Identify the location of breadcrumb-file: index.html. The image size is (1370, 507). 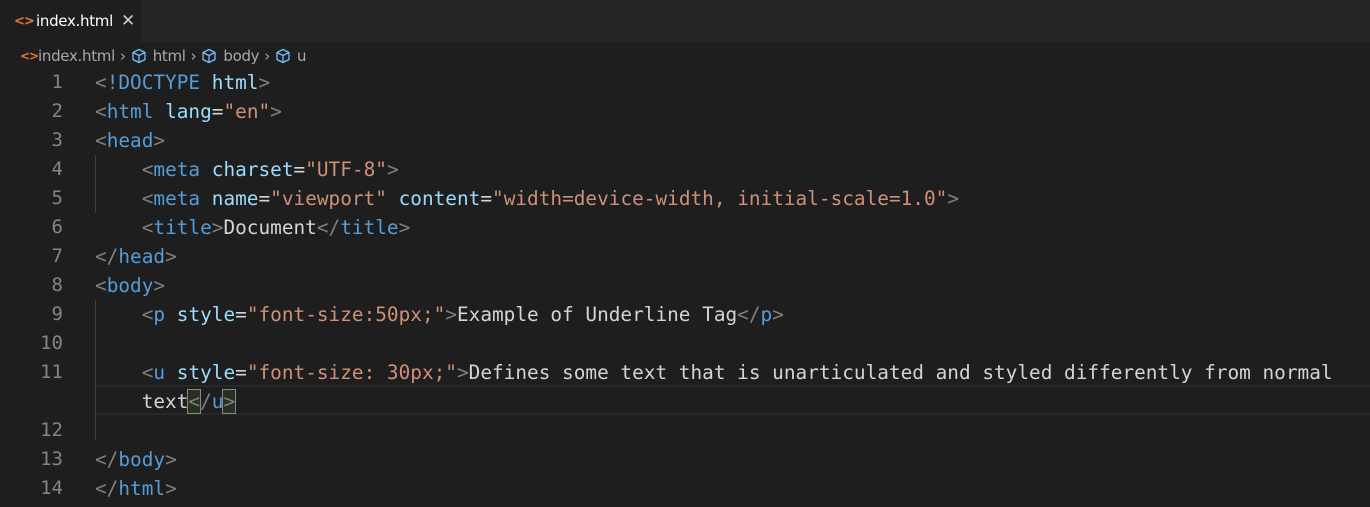
(76, 56).